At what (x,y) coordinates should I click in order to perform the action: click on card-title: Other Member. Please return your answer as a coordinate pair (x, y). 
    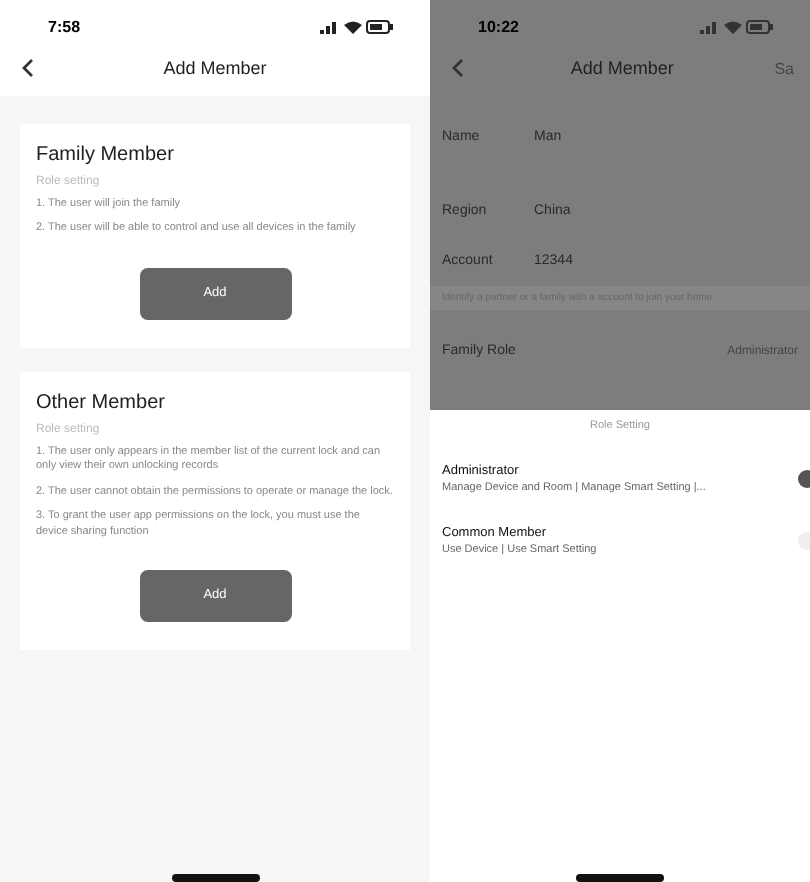
    Looking at the image, I should click on (101, 402).